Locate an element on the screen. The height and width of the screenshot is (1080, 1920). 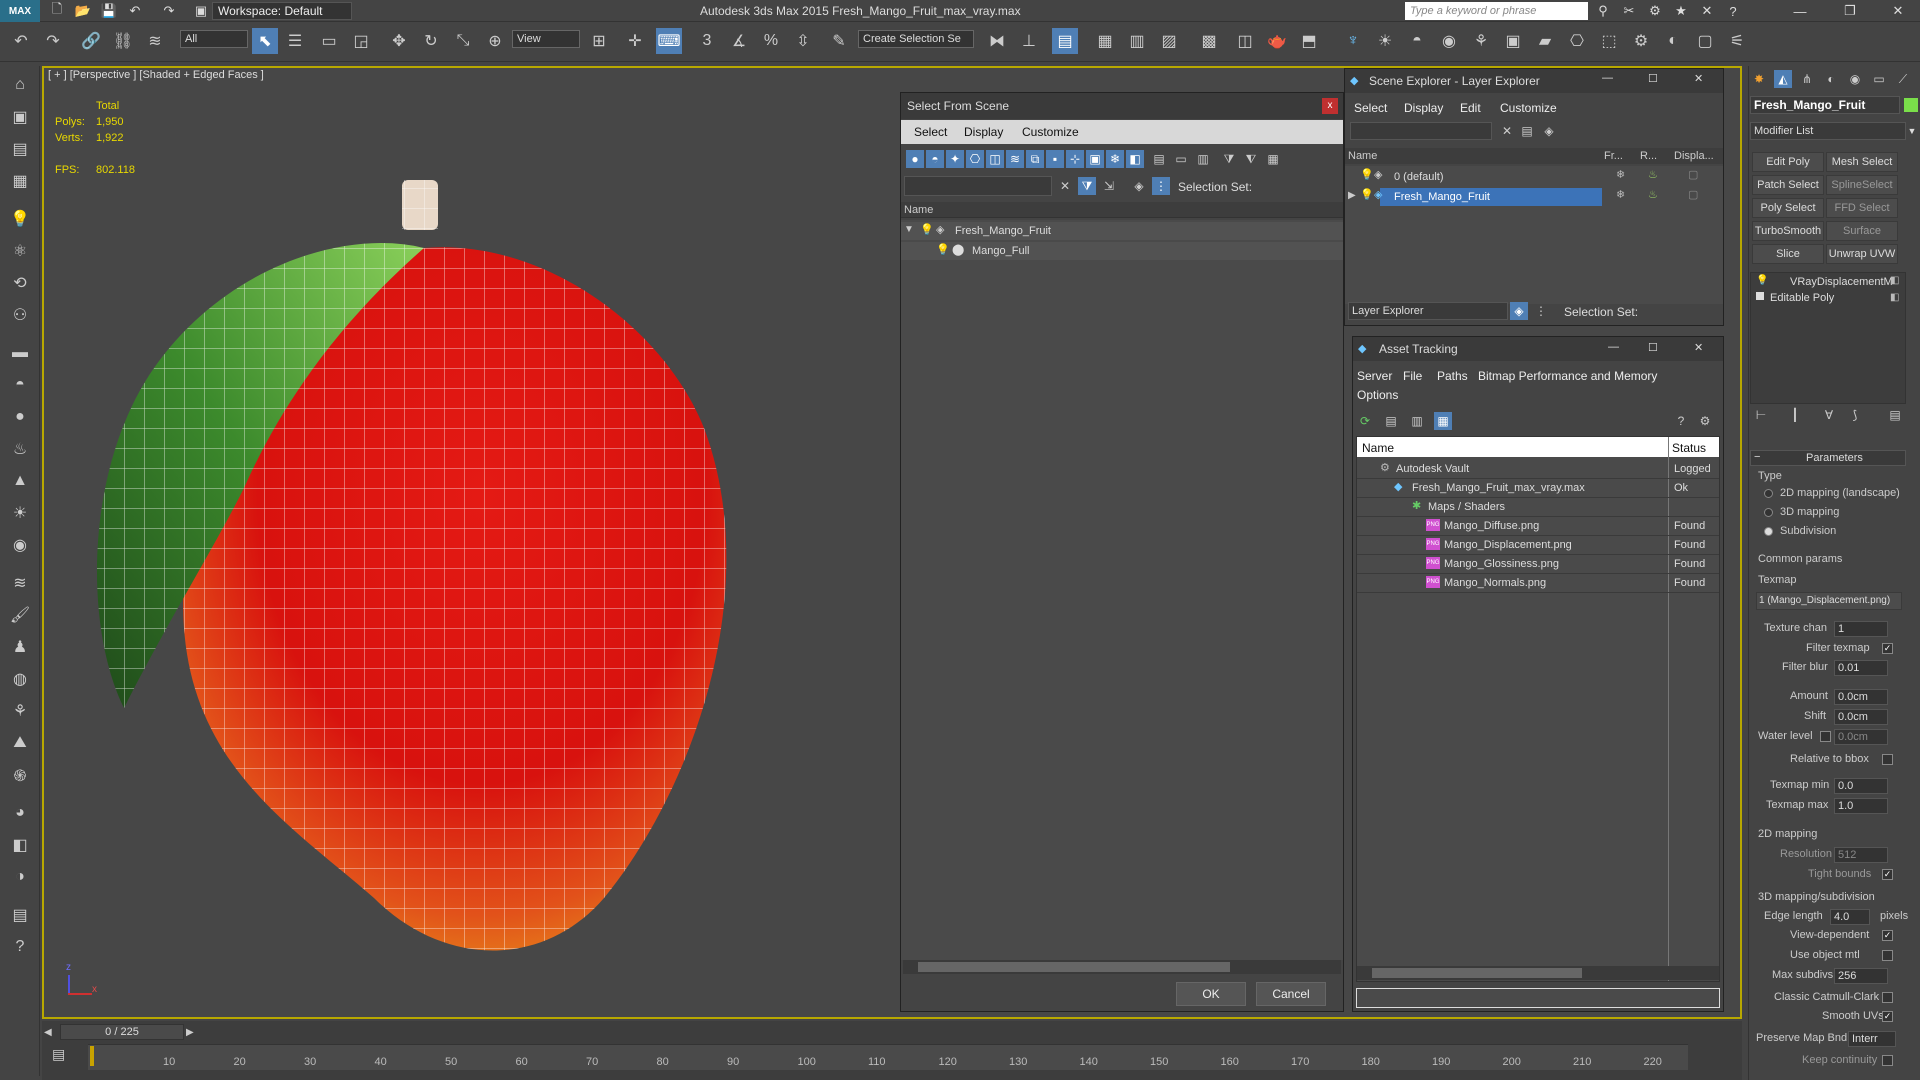
minimize-button: — is located at coordinates (1607, 78).